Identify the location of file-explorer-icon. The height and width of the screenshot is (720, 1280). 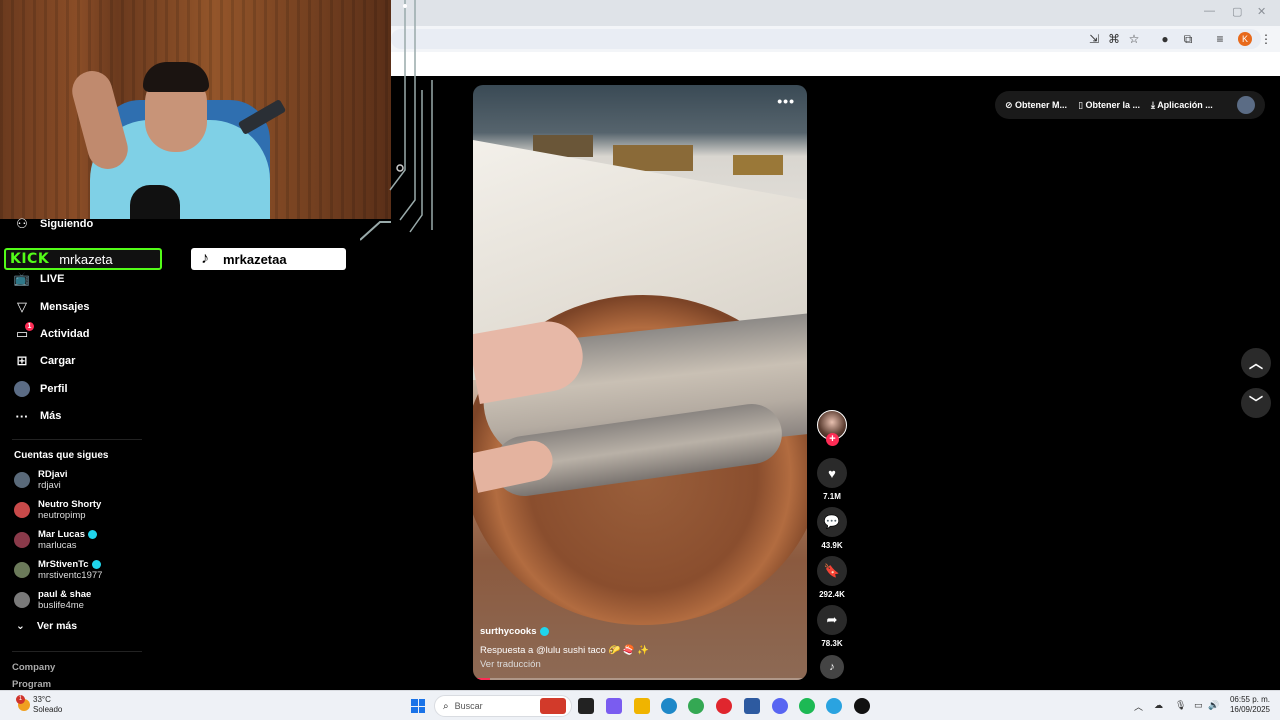
(642, 706).